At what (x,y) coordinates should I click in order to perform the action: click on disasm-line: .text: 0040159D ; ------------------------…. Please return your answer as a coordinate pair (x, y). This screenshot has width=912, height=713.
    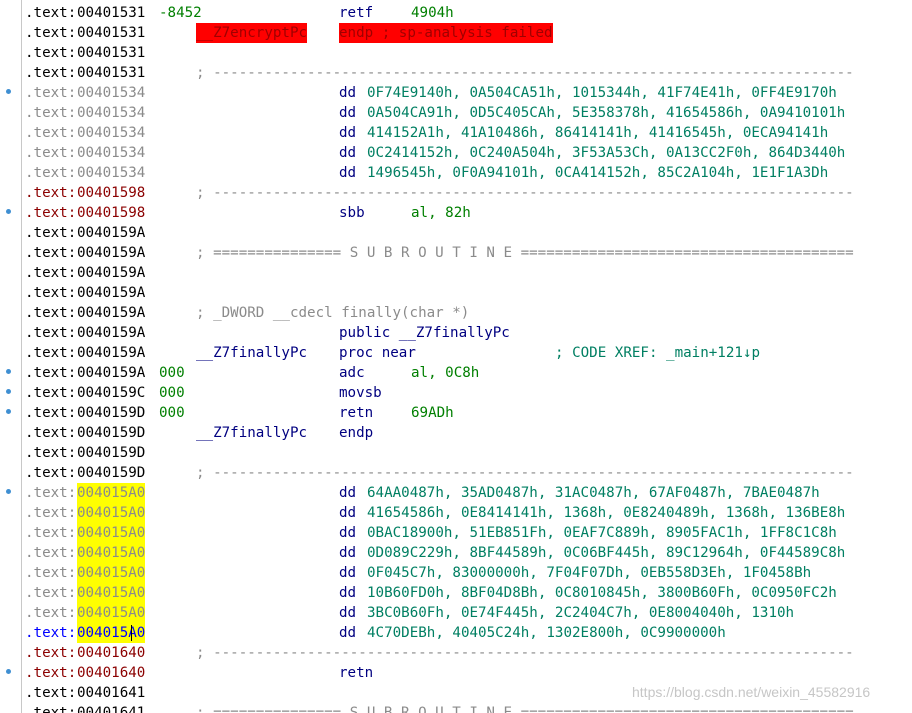
    Looking at the image, I should click on (456, 473).